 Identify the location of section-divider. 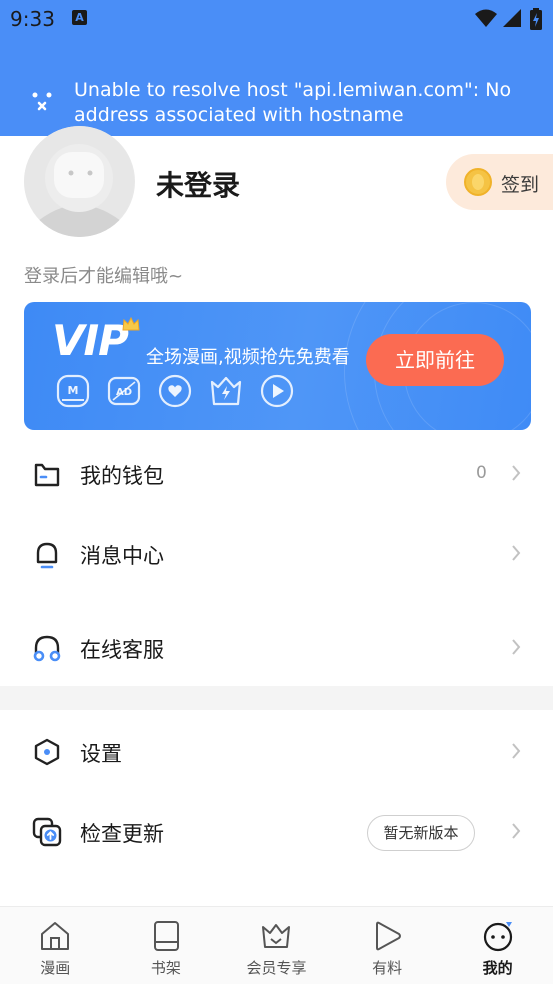
(276, 698).